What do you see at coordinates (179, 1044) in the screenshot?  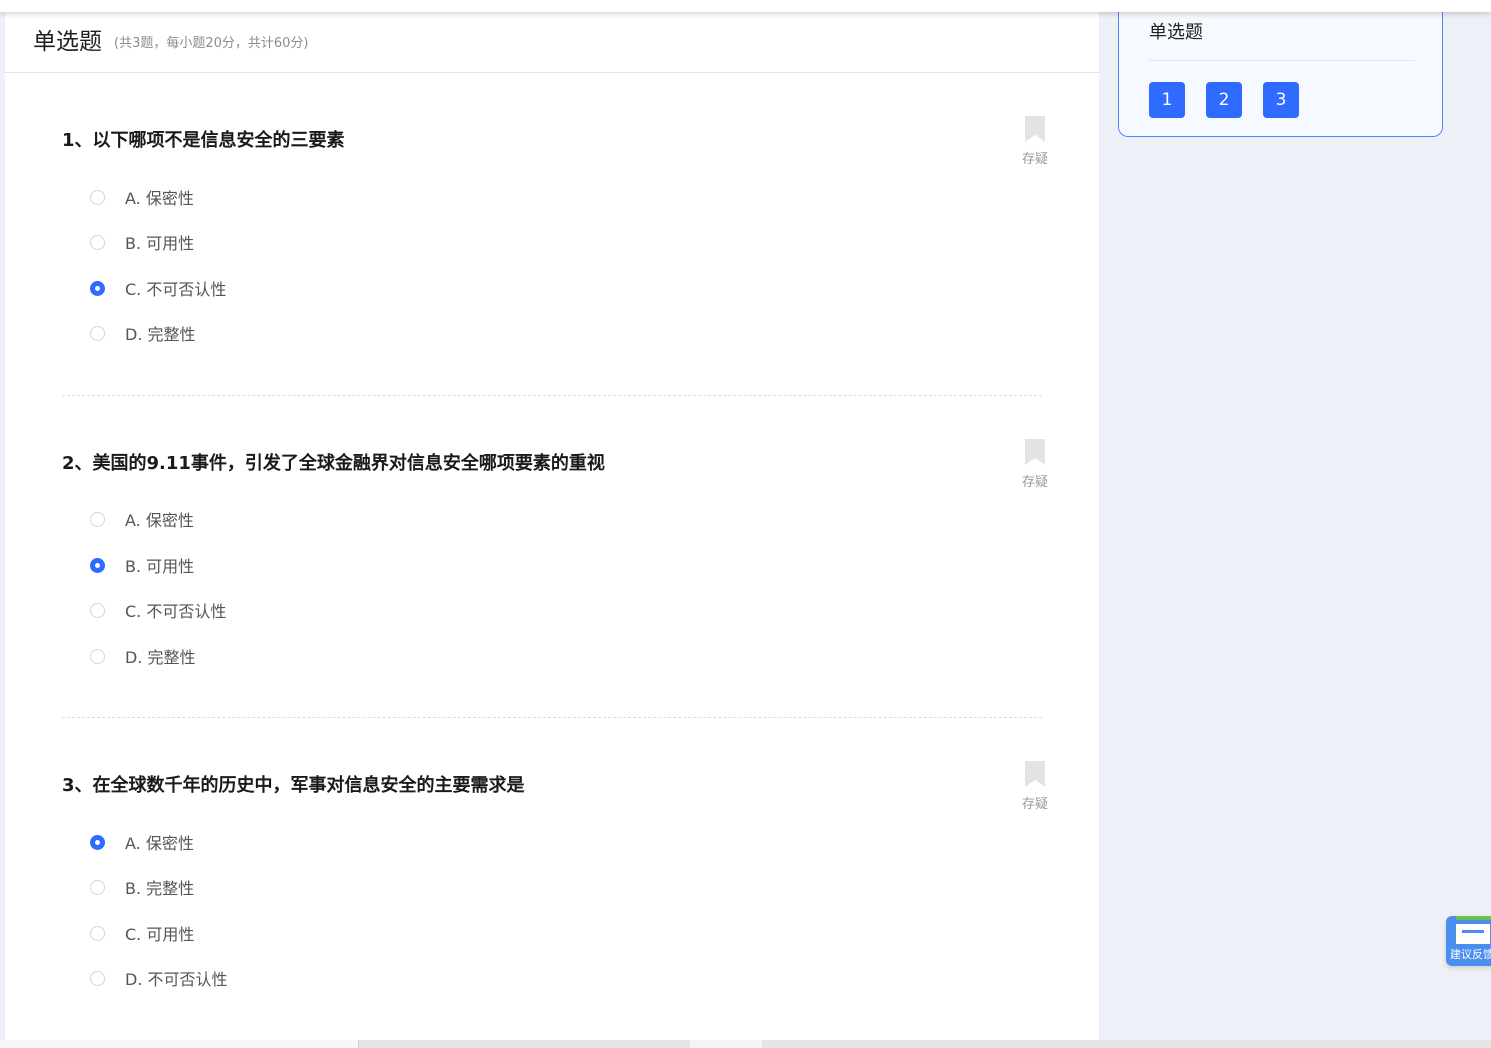 I see `scrollbar-thumb` at bounding box center [179, 1044].